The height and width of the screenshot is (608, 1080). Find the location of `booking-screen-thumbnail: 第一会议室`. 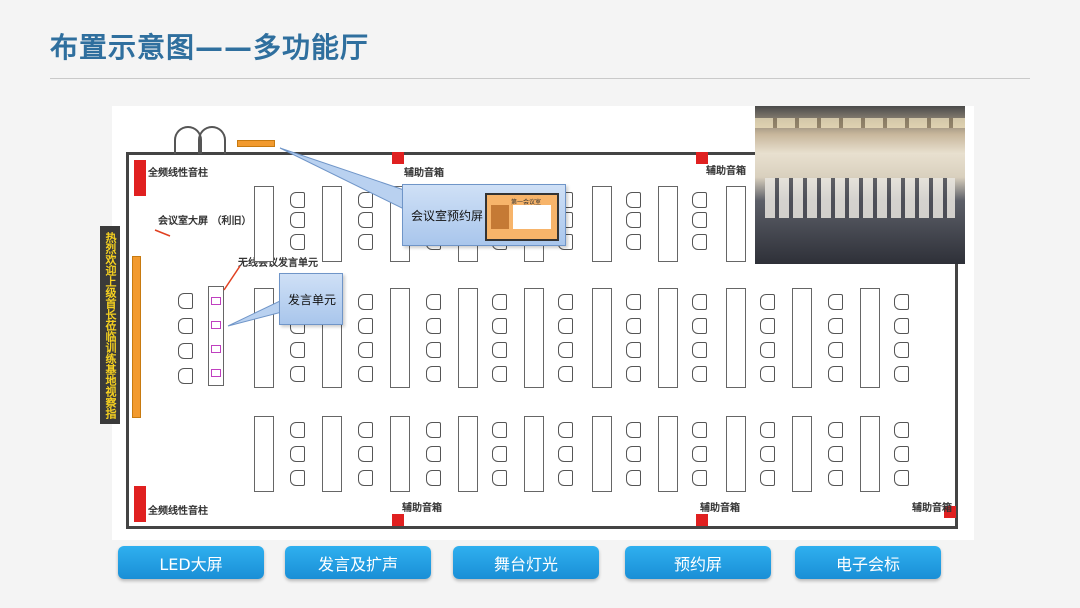

booking-screen-thumbnail: 第一会议室 is located at coordinates (522, 217).